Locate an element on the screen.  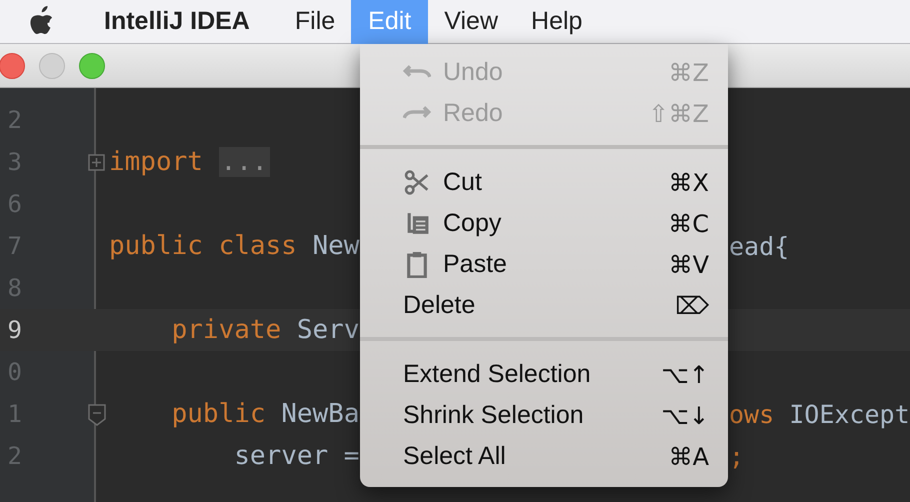
keyboard-shortcut: ⌘Z is located at coordinates (688, 72).